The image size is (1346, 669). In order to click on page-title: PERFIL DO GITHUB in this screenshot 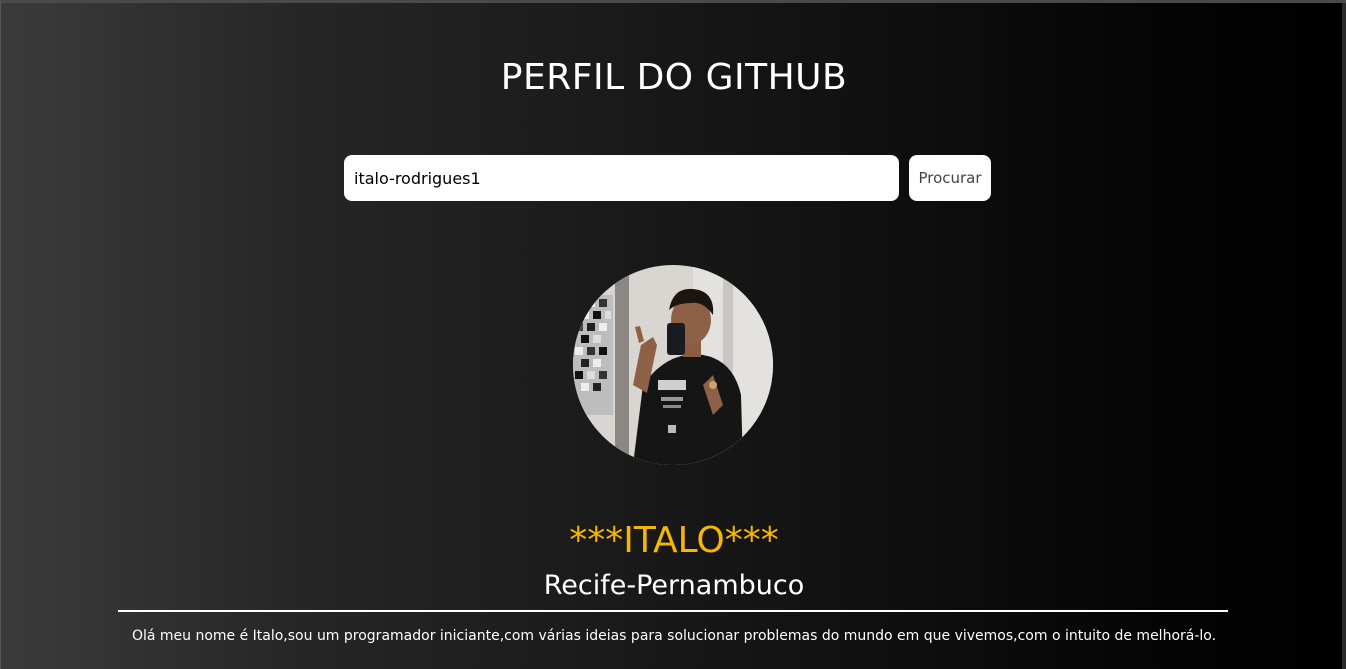, I will do `click(674, 77)`.